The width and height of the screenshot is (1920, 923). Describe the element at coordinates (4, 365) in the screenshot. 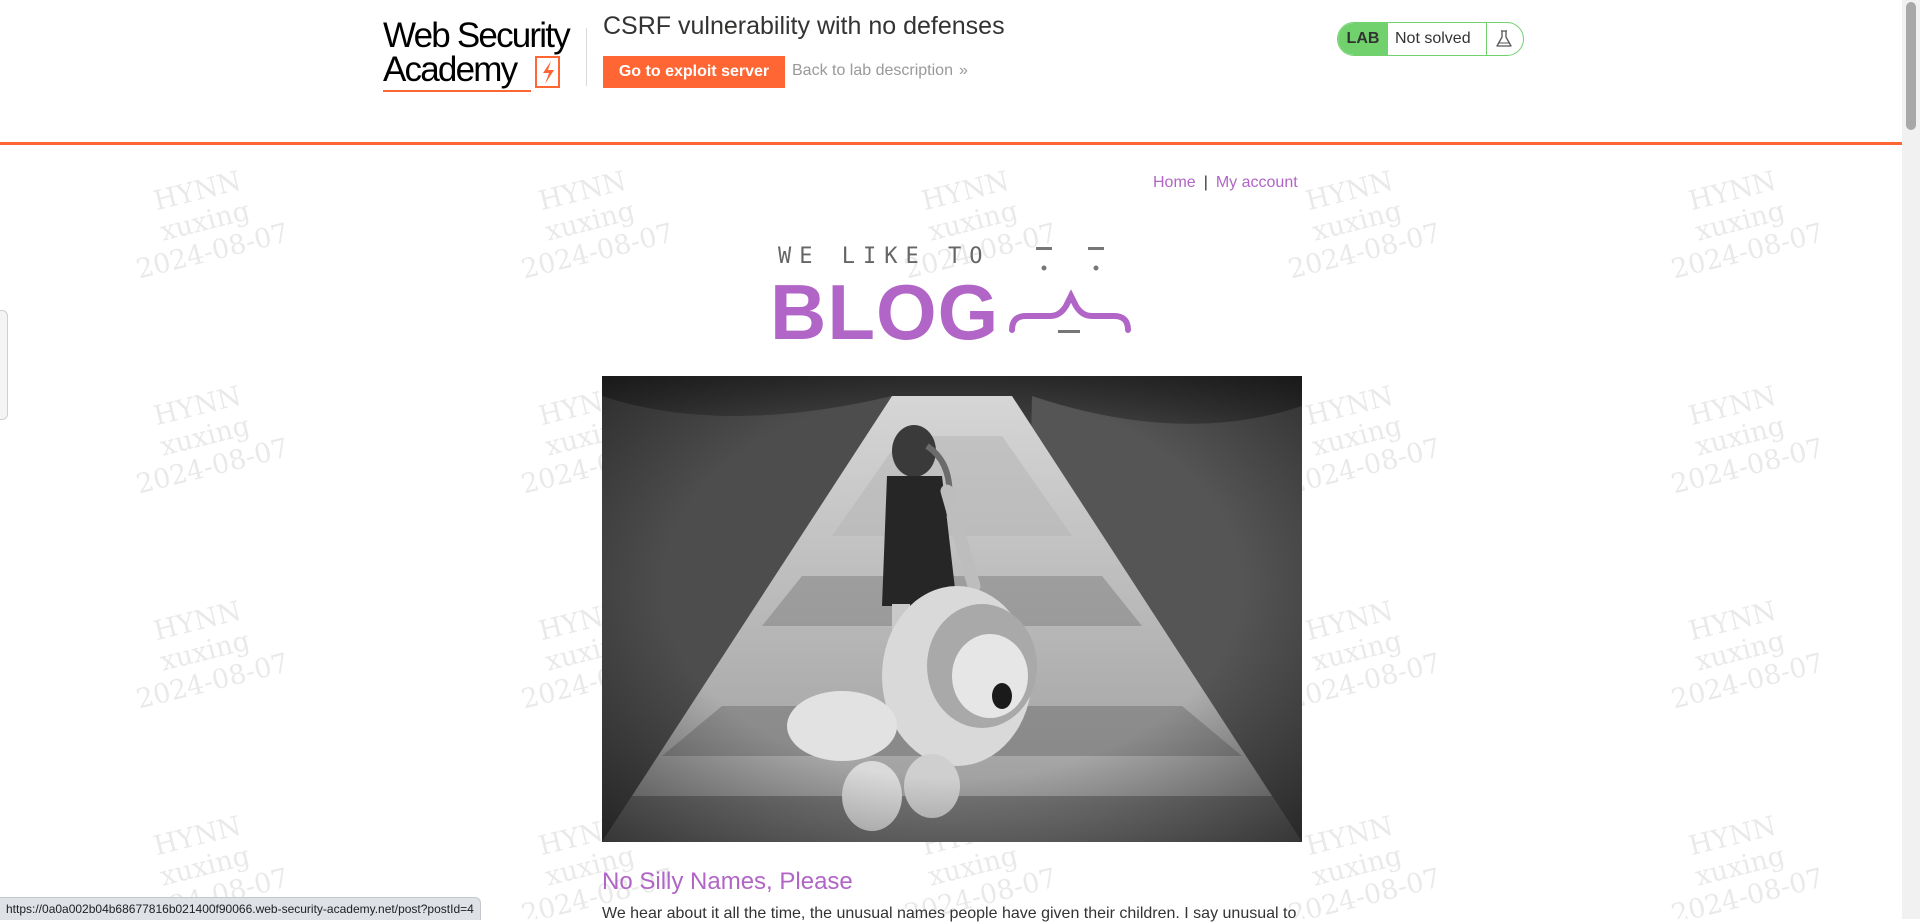

I see `side-panel-handle` at that location.